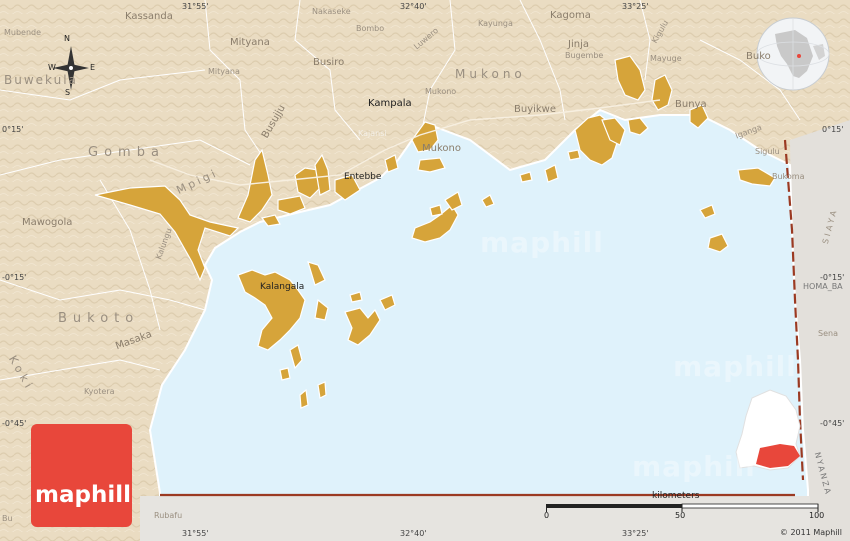 The height and width of the screenshot is (541, 850). Describe the element at coordinates (329, 62) in the screenshot. I see `label-busiro: Busiro` at that location.